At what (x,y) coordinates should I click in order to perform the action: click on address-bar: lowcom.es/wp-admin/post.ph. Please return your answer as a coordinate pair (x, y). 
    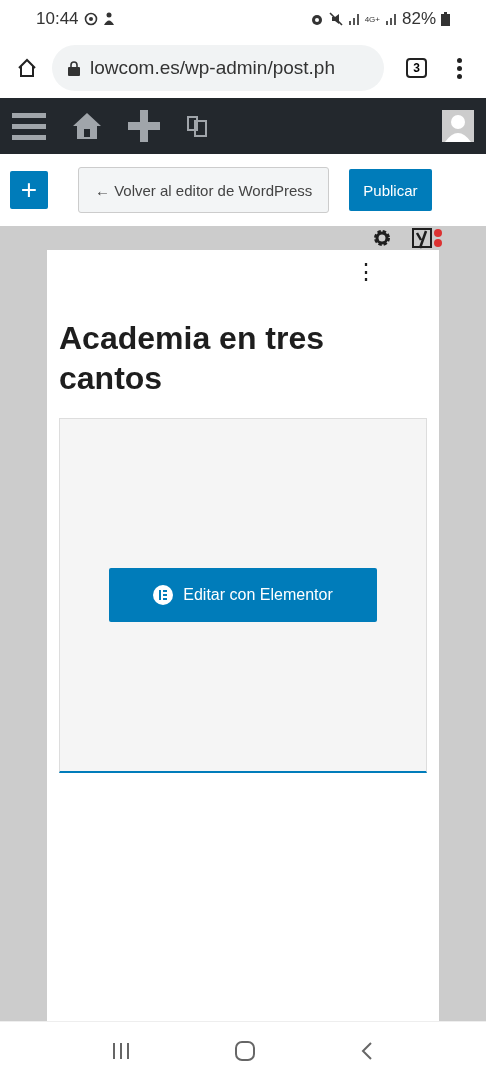
    Looking at the image, I should click on (218, 68).